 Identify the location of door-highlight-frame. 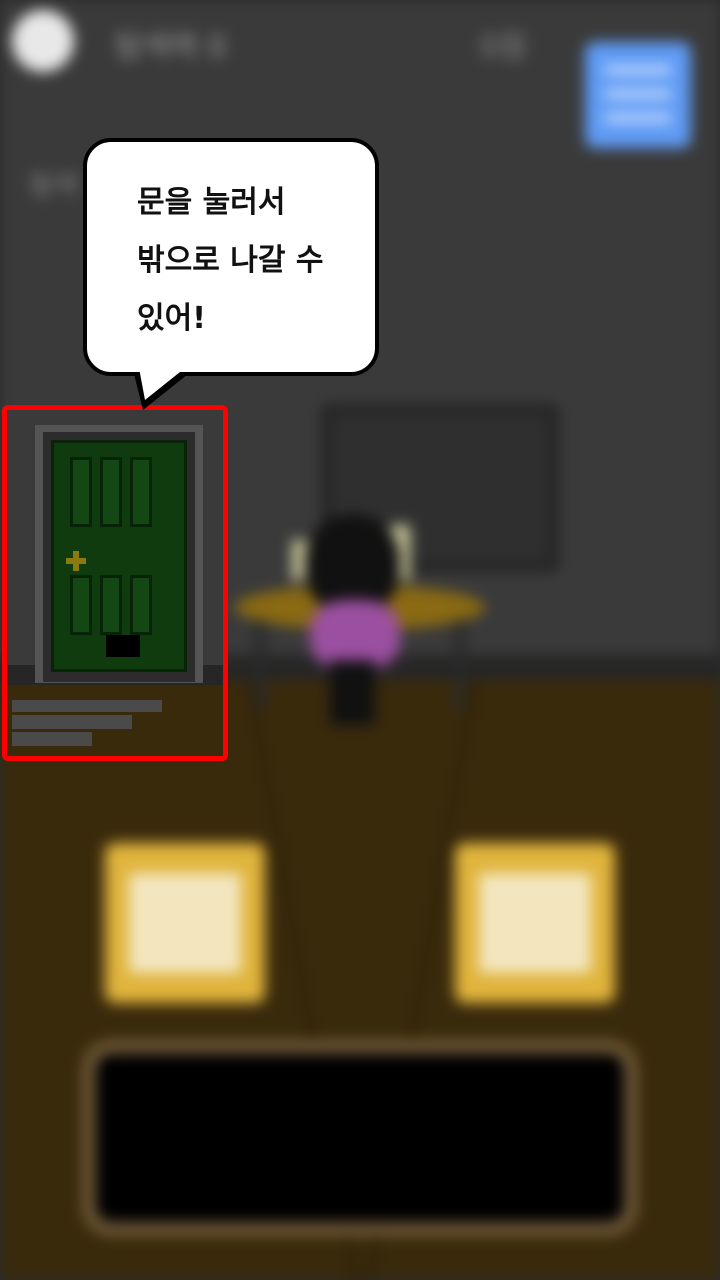
(115, 583).